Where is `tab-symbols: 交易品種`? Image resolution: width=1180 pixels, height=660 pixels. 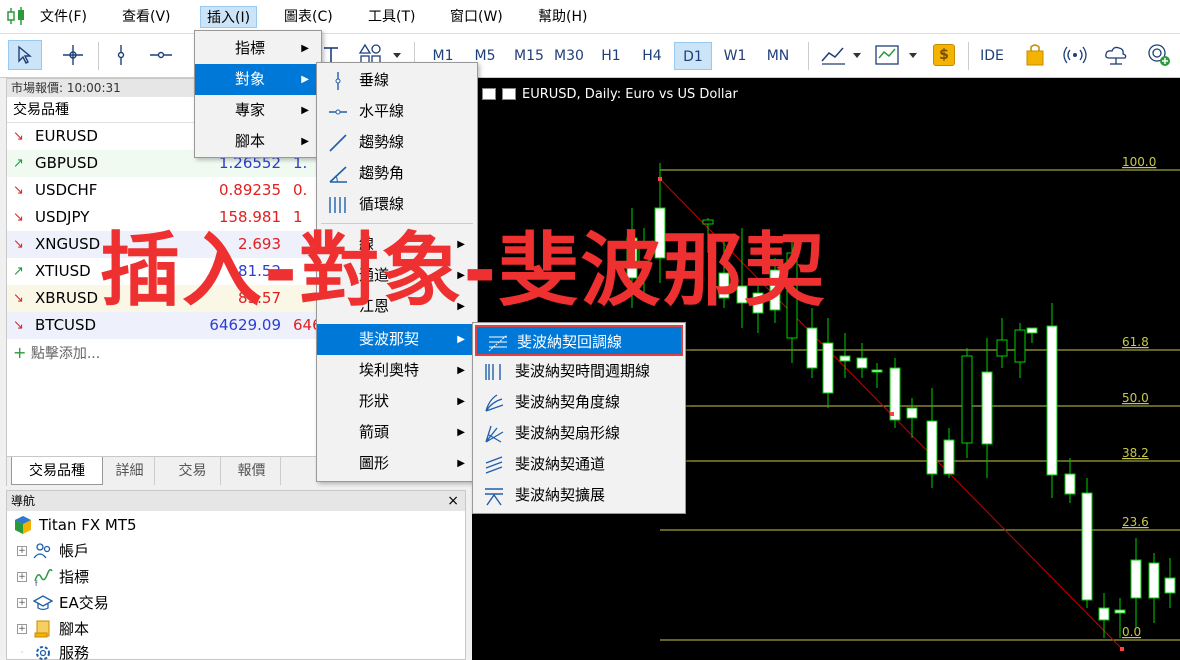
tab-symbols: 交易品種 is located at coordinates (57, 471).